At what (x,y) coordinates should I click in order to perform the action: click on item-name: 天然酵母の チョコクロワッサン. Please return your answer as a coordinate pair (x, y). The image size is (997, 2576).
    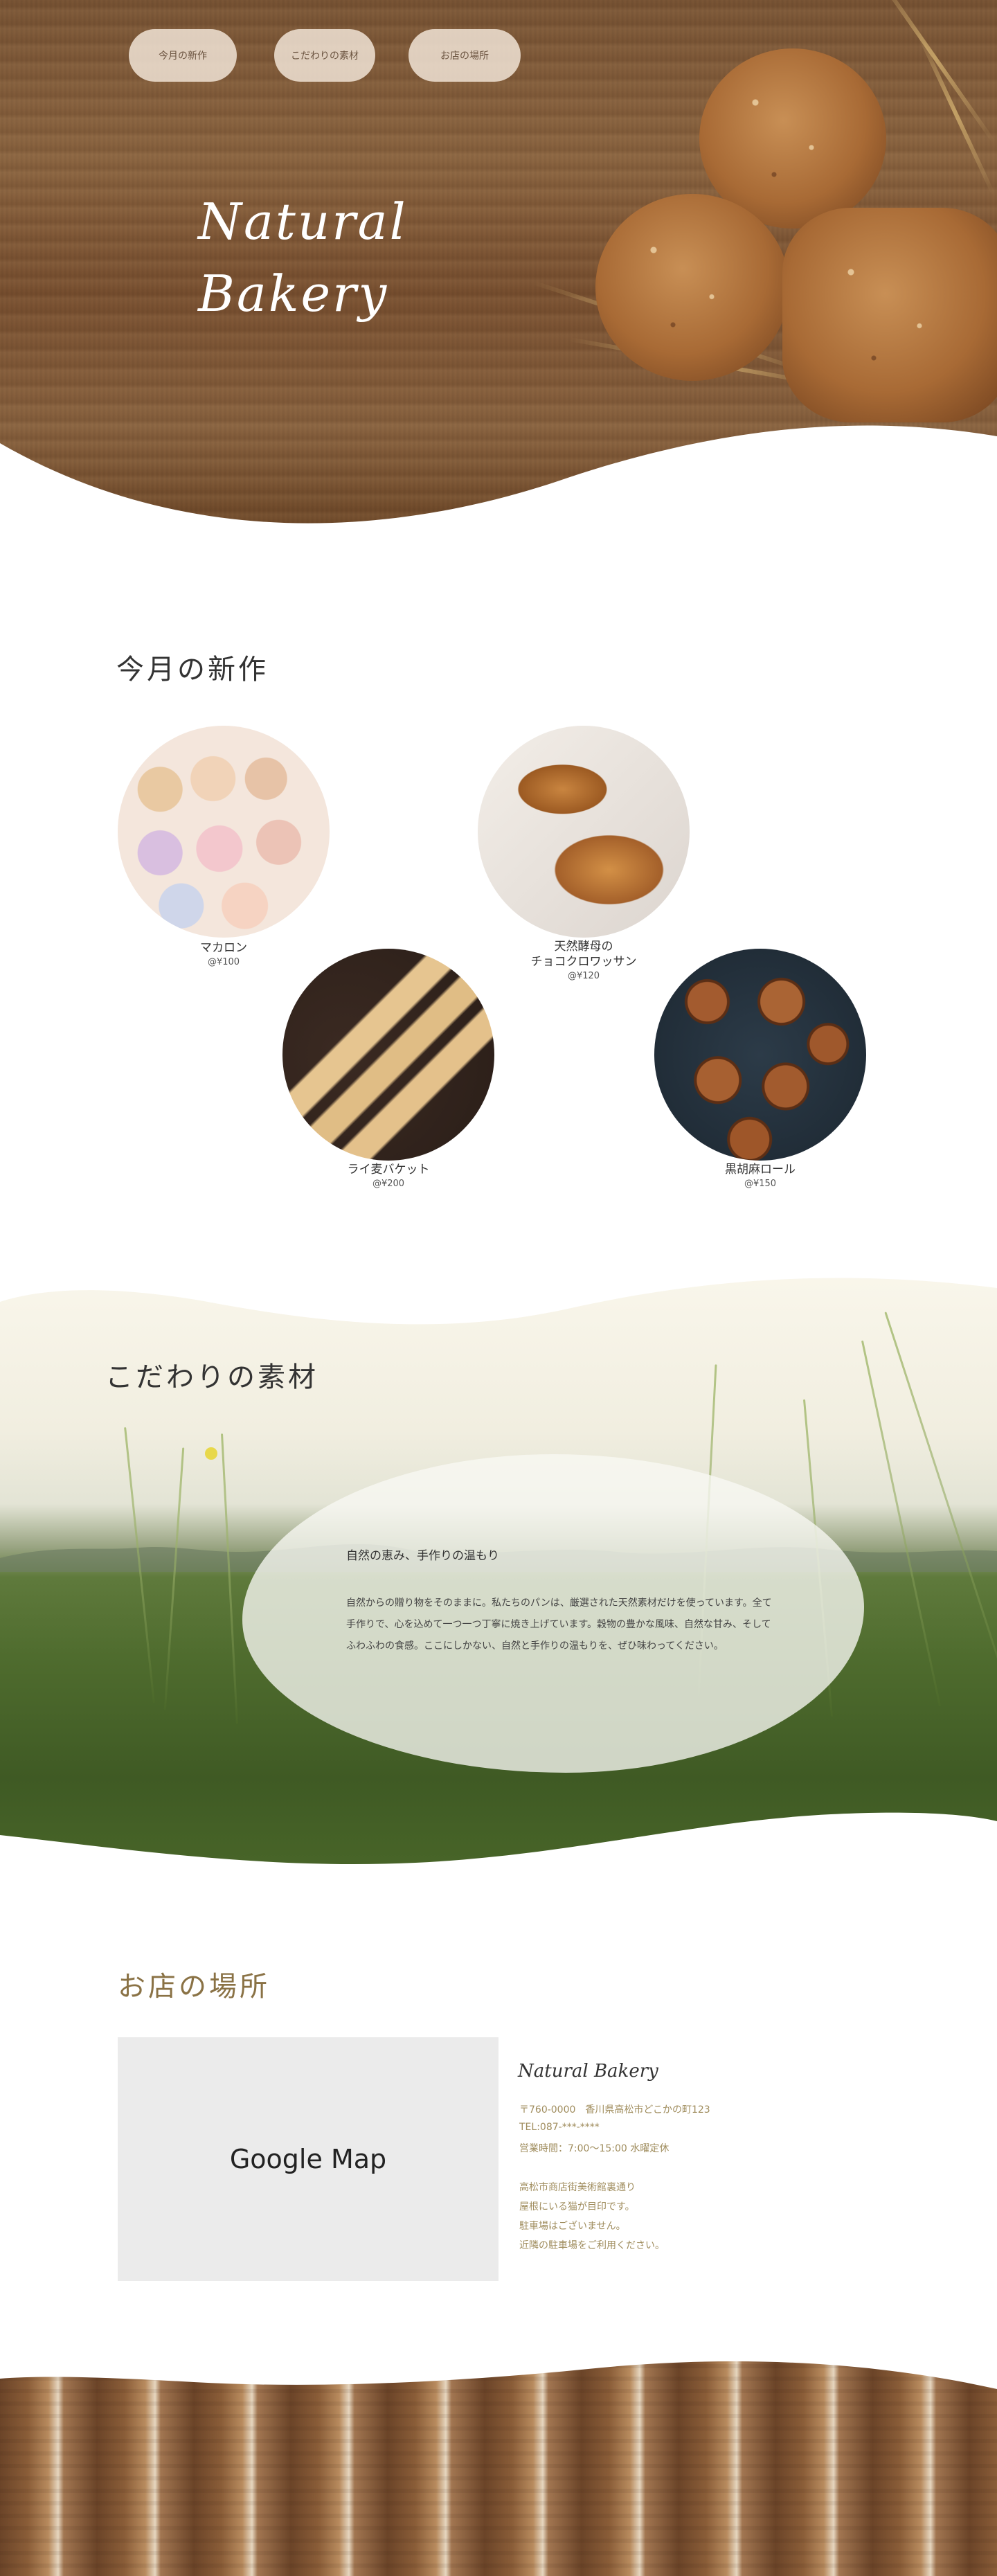
    Looking at the image, I should click on (583, 954).